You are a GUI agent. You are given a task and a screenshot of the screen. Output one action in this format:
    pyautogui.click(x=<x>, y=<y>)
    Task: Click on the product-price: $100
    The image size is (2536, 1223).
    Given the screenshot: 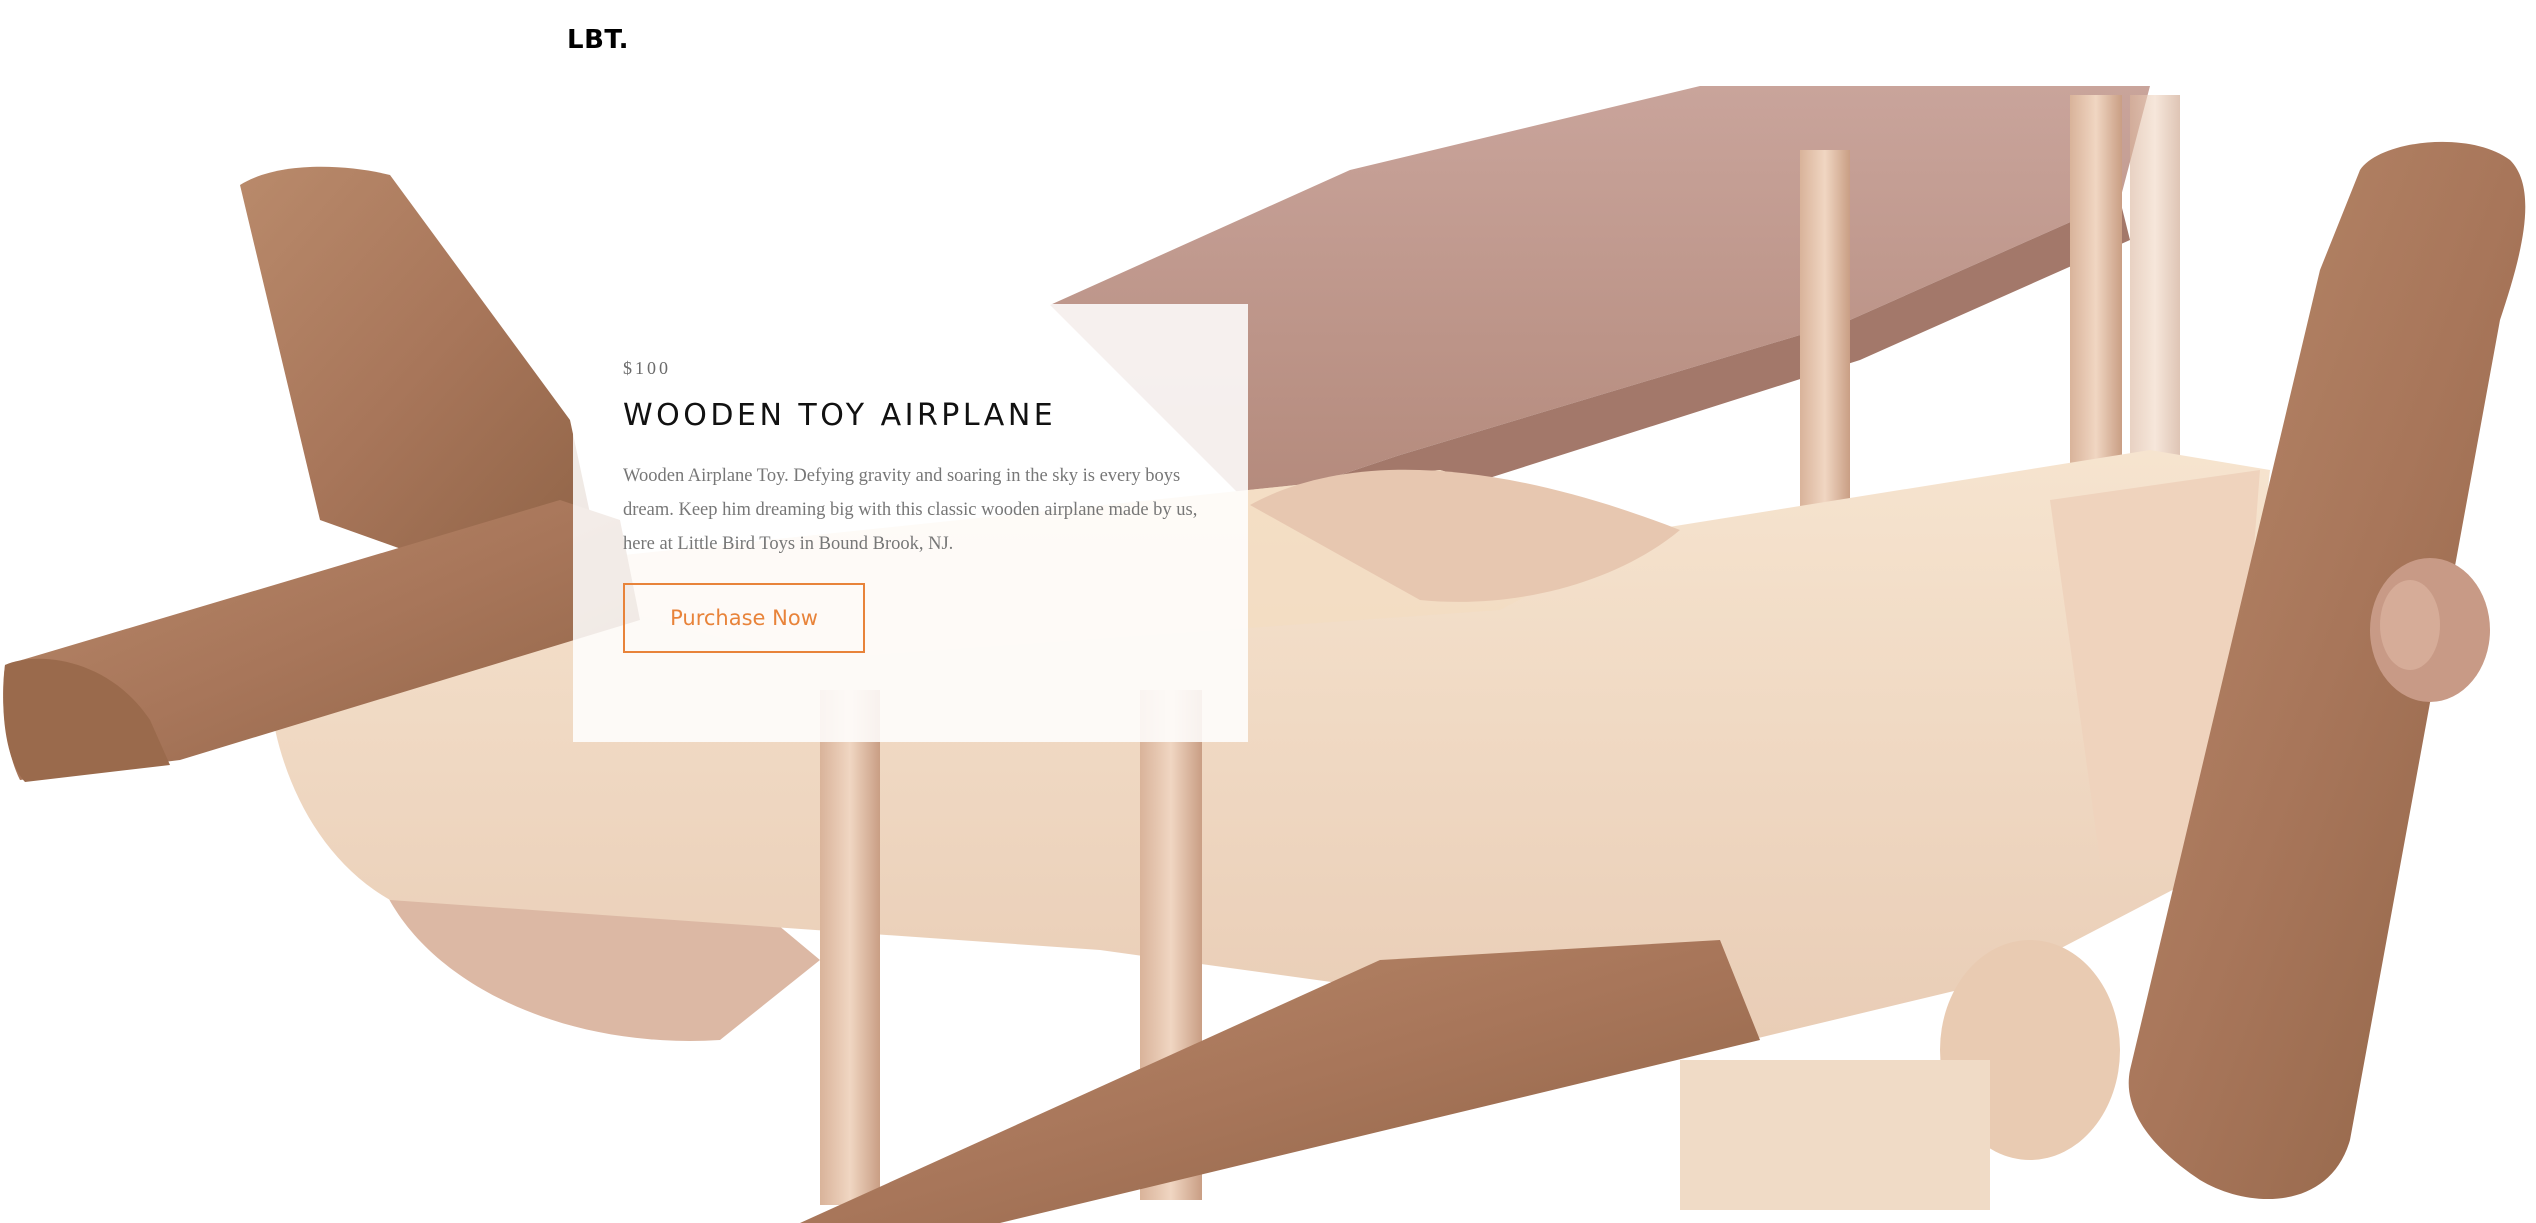 What is the action you would take?
    pyautogui.click(x=647, y=368)
    